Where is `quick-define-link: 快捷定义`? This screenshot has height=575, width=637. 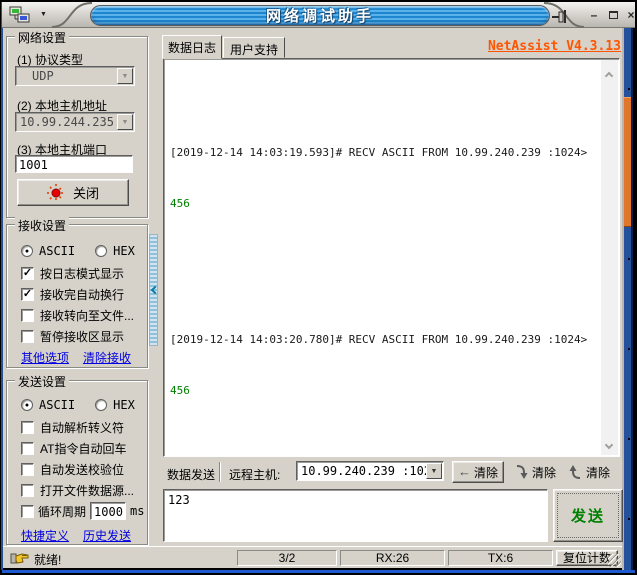
quick-define-link: 快捷定义 is located at coordinates (45, 535).